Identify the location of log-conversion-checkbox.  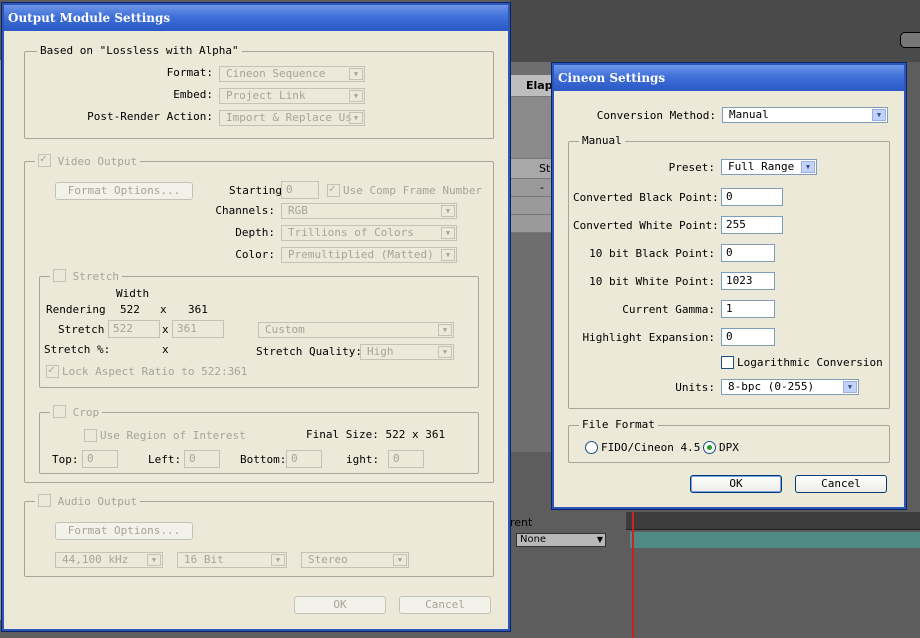
(727, 362).